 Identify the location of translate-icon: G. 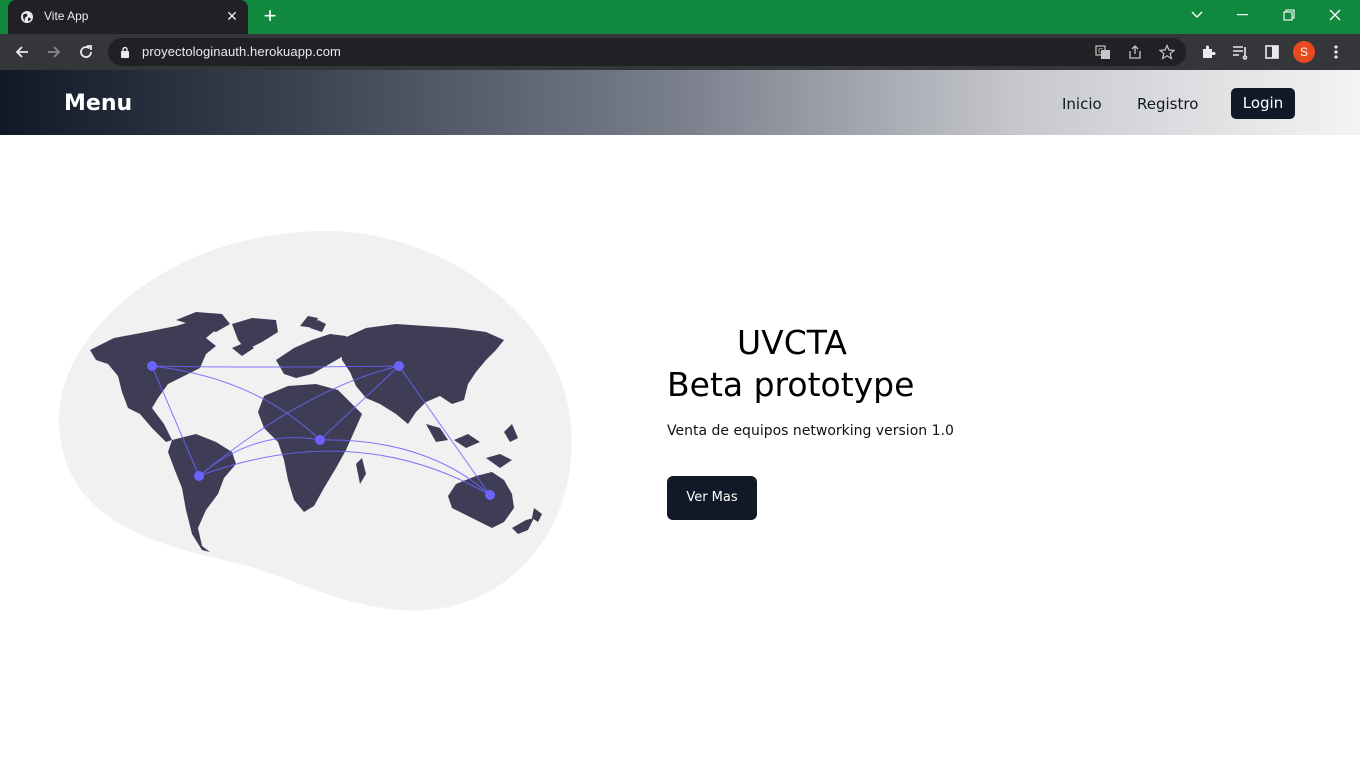
(1103, 52).